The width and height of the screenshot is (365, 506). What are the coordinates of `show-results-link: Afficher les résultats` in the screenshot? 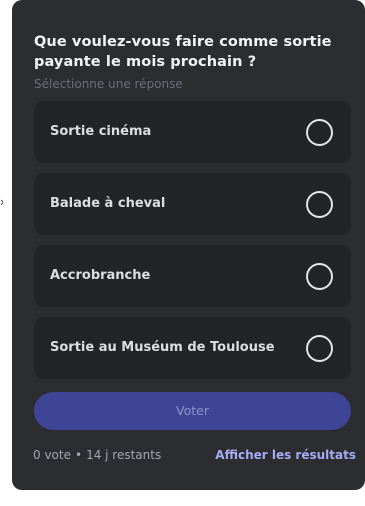 It's located at (285, 455).